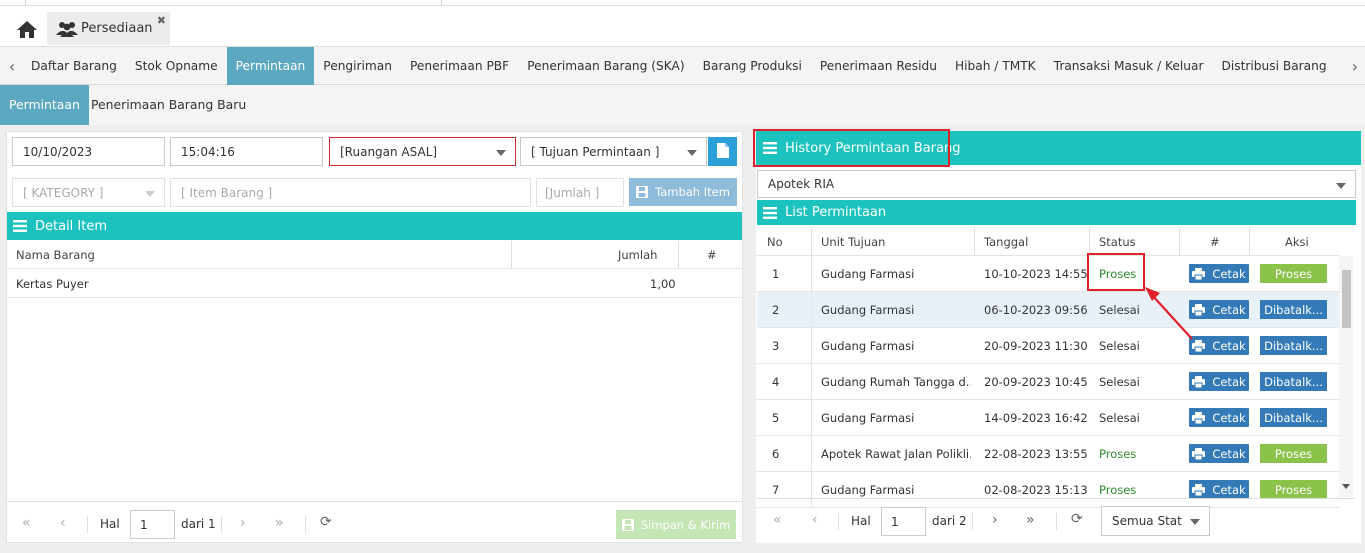 The height and width of the screenshot is (553, 1365). I want to click on app-tab-persediaan: Persediaan ✖, so click(108, 28).